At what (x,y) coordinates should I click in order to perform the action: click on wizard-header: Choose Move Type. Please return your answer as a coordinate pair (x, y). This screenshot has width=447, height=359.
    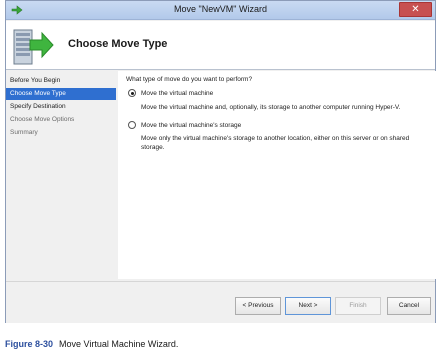
    Looking at the image, I should click on (220, 45).